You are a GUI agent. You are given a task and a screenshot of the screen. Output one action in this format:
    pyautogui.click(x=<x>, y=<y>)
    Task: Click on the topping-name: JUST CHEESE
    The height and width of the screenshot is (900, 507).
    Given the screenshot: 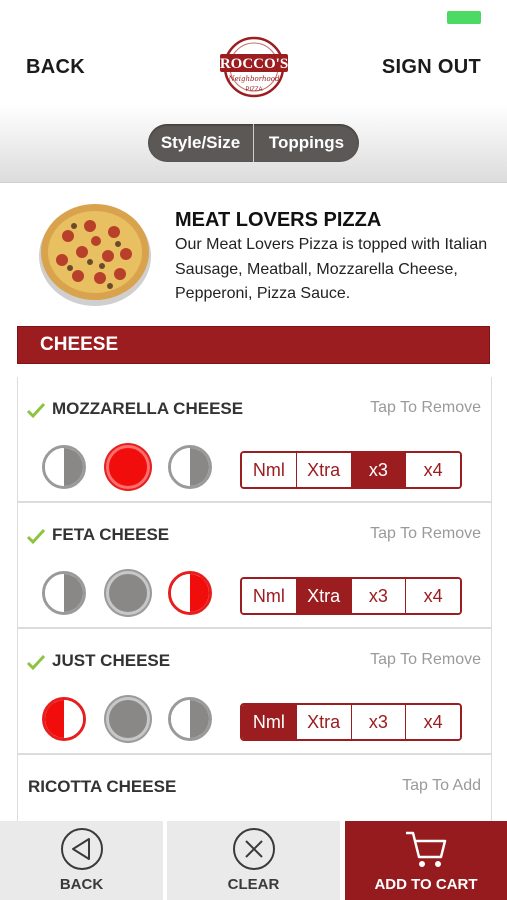 What is the action you would take?
    pyautogui.click(x=111, y=660)
    